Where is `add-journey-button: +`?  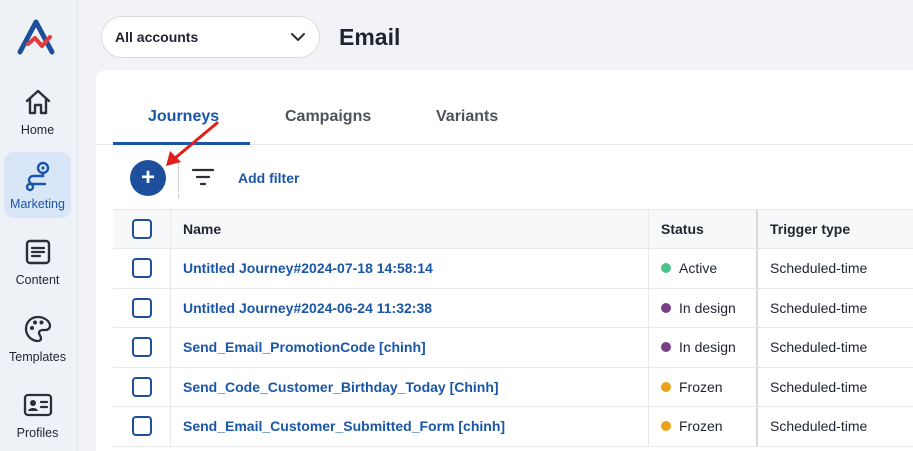
add-journey-button: + is located at coordinates (148, 178).